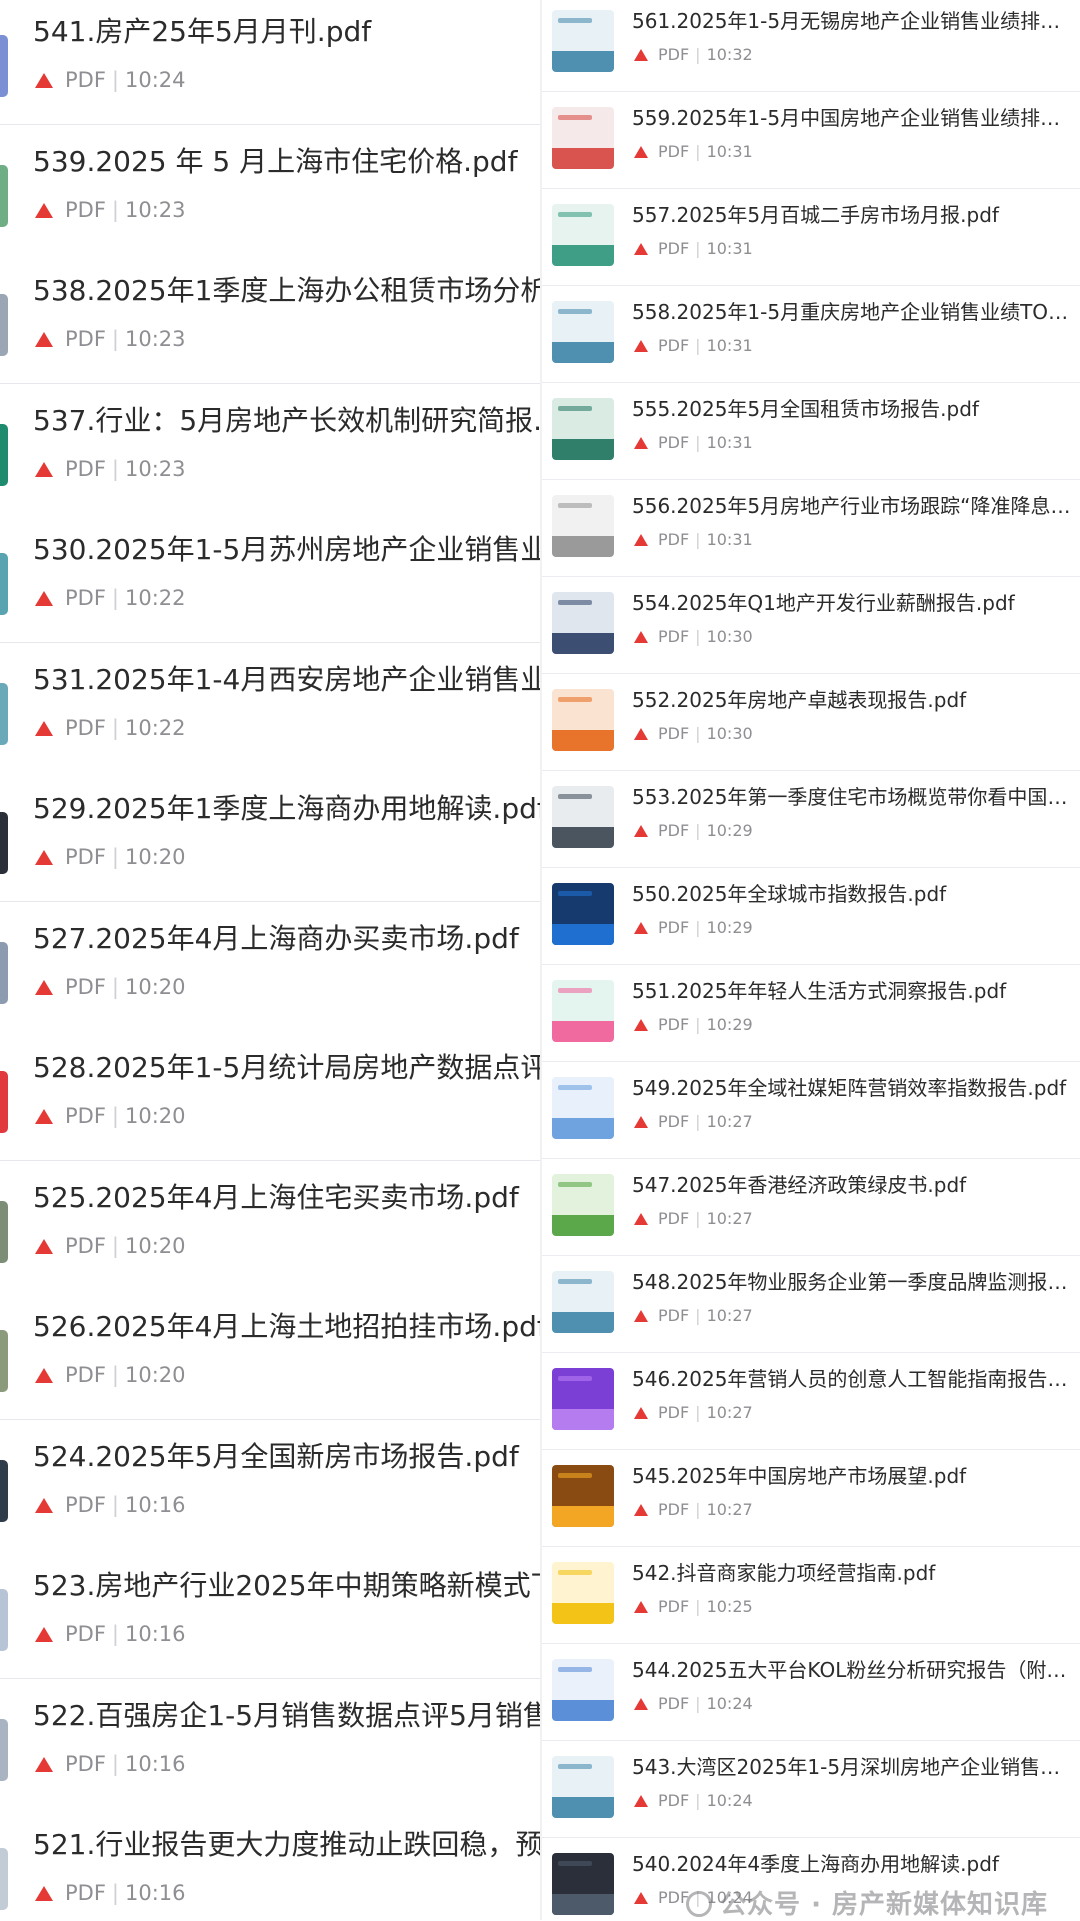 This screenshot has width=1080, height=1921. What do you see at coordinates (811, 916) in the screenshot?
I see `file-list-item: 550.2025年全球城市指数报告.pdf PDF | 10:29` at bounding box center [811, 916].